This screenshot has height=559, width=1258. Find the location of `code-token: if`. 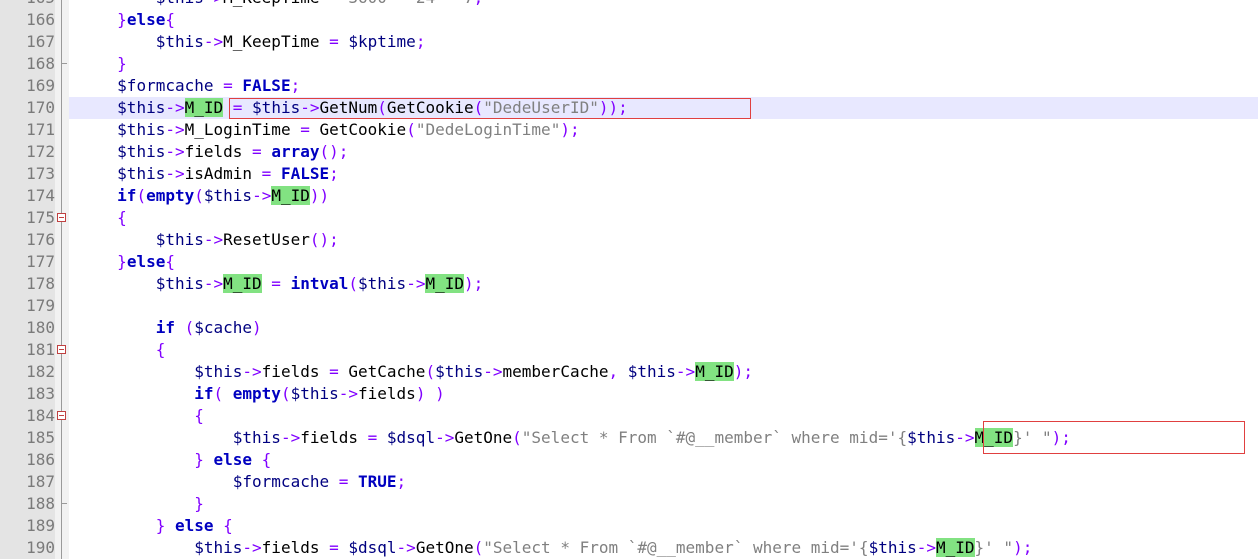

code-token: if is located at coordinates (165, 327).